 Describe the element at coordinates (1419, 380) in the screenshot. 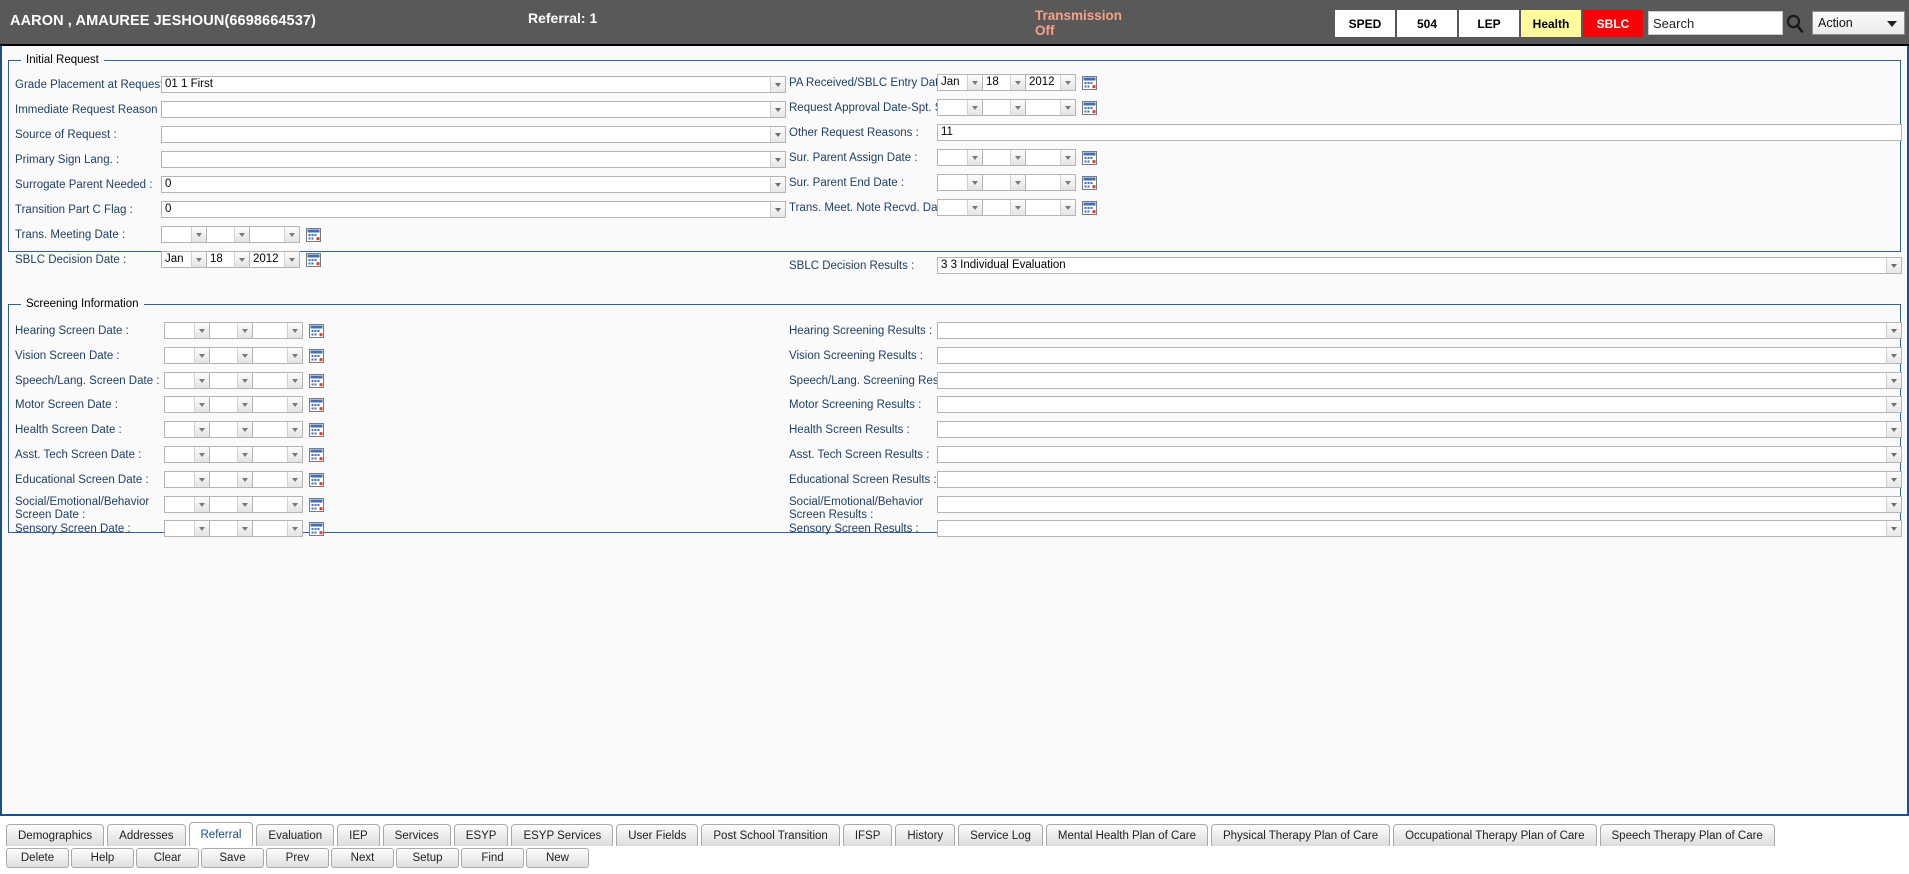

I see `field-speech-lang-screening-results` at that location.